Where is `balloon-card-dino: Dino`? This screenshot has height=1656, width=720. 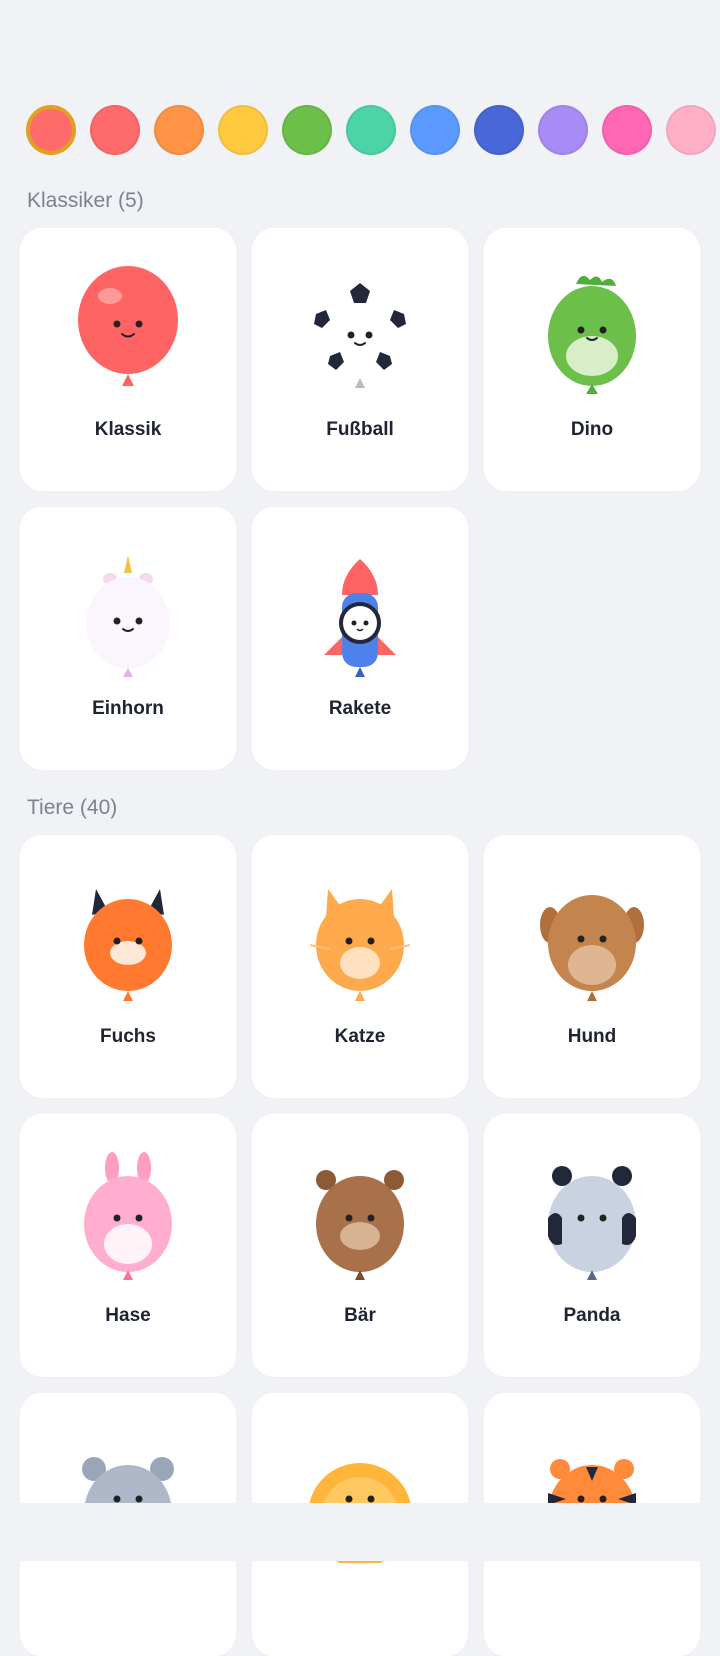
balloon-card-dino: Dino is located at coordinates (592, 359).